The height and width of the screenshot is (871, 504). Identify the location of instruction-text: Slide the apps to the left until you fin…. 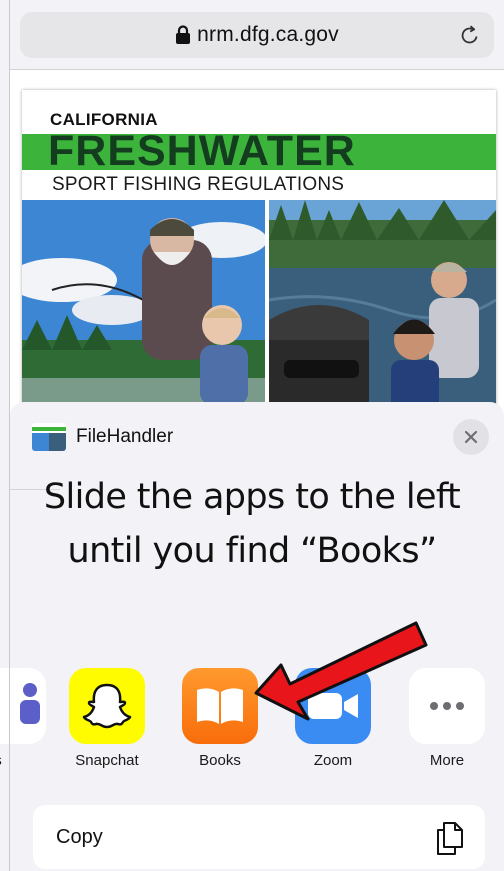
(252, 524).